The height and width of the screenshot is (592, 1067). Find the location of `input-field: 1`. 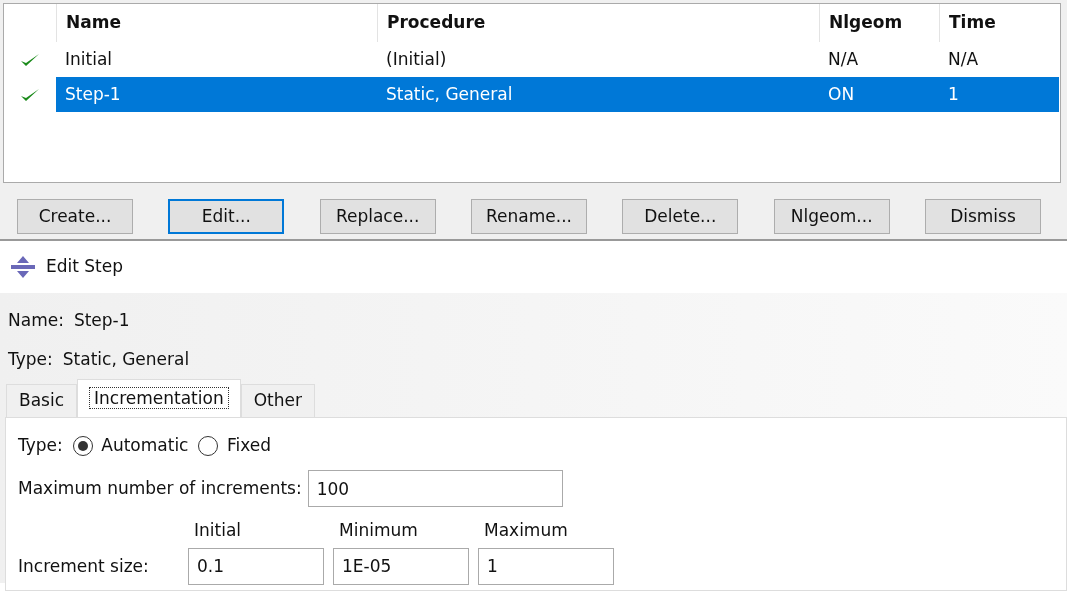

input-field: 1 is located at coordinates (546, 566).